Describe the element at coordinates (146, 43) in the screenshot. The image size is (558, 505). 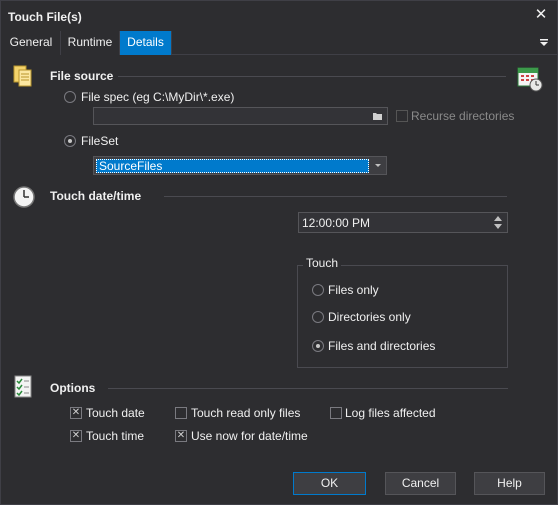
I see `tab-details: Details` at that location.